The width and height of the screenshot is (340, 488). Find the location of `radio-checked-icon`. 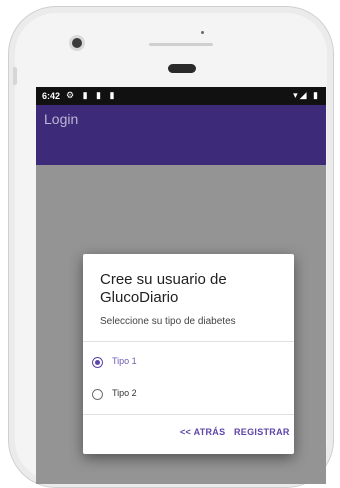

radio-checked-icon is located at coordinates (97, 362).